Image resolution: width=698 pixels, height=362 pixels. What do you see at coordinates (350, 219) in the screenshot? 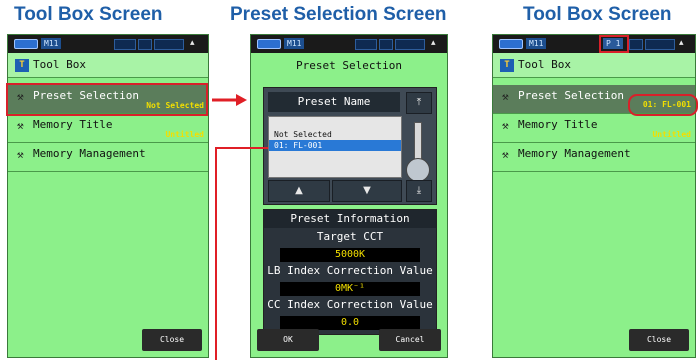
I see `preset-info-header: Preset Information` at bounding box center [350, 219].